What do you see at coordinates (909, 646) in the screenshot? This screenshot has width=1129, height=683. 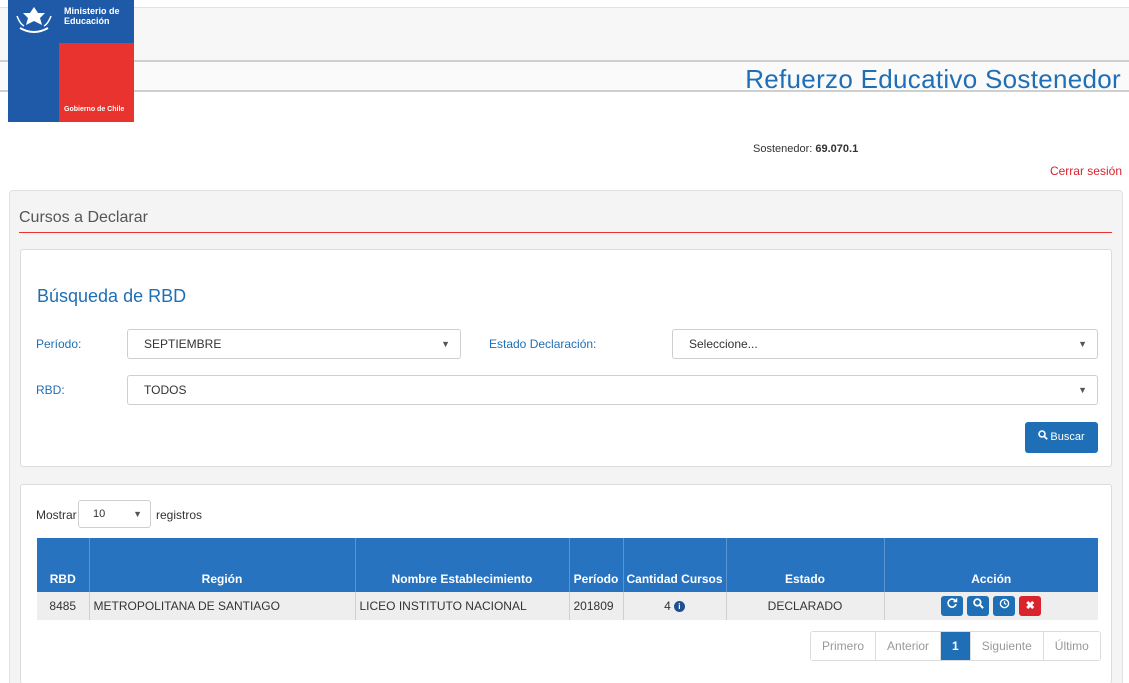 I see `pagination-prev: Anterior` at bounding box center [909, 646].